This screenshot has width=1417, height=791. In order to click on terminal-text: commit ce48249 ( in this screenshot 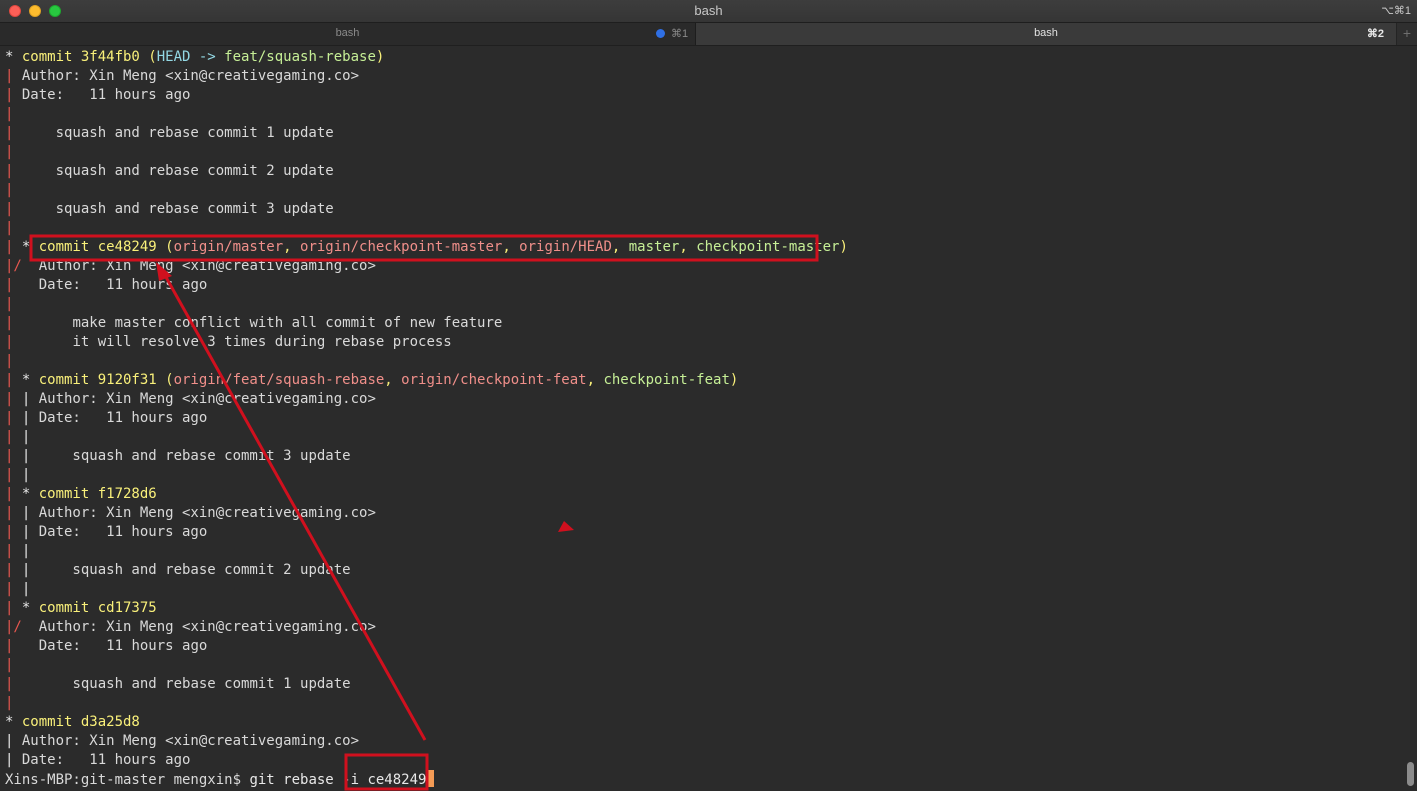, I will do `click(106, 247)`.